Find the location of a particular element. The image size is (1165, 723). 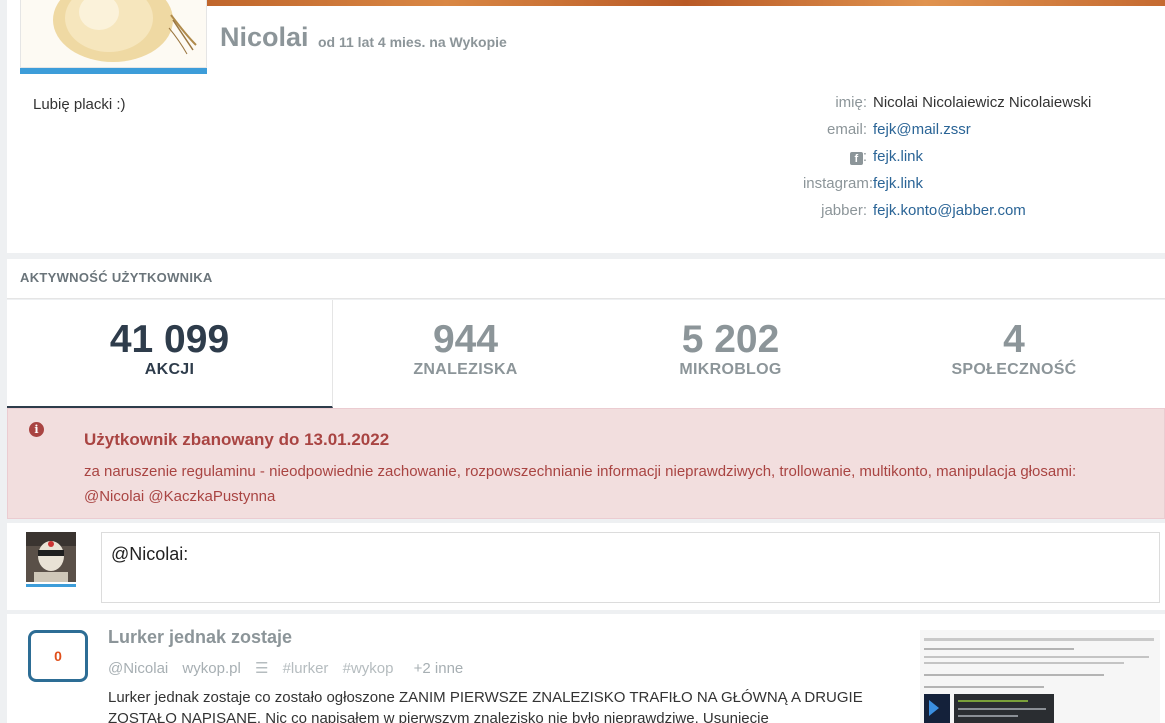

instagram-link: fejk.link is located at coordinates (898, 183).